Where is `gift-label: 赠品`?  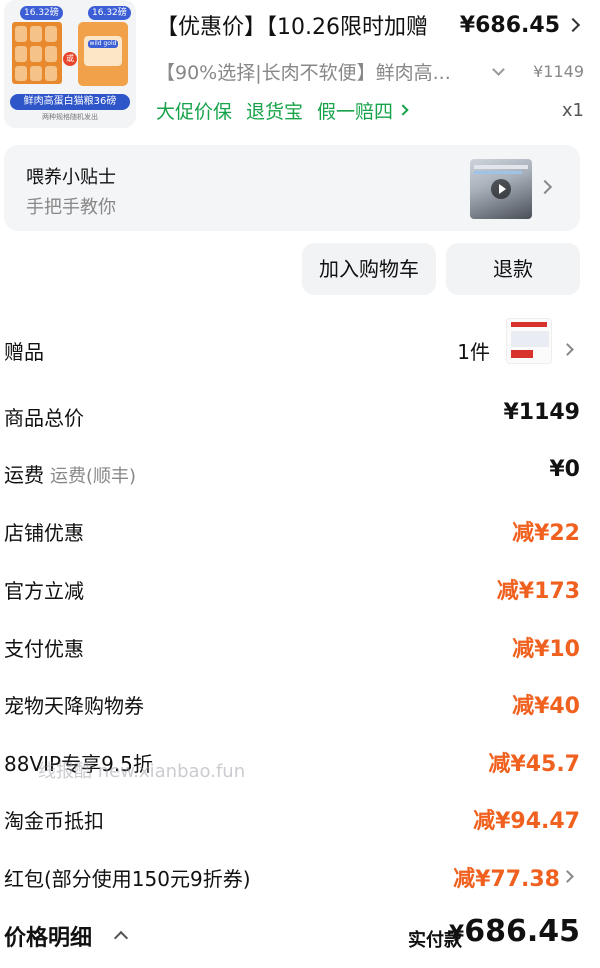
gift-label: 赠品 is located at coordinates (24, 352).